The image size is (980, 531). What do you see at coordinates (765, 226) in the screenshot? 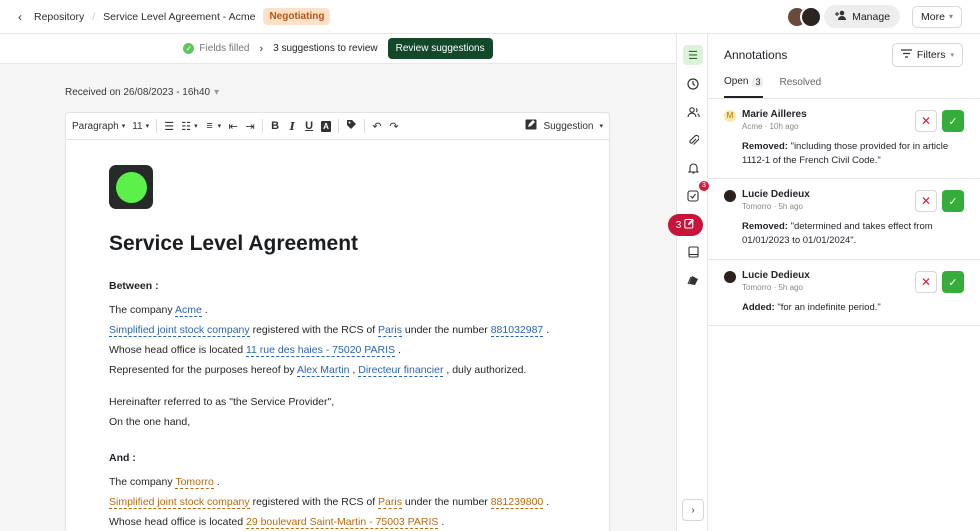
I see `change-type: Removed:` at bounding box center [765, 226].